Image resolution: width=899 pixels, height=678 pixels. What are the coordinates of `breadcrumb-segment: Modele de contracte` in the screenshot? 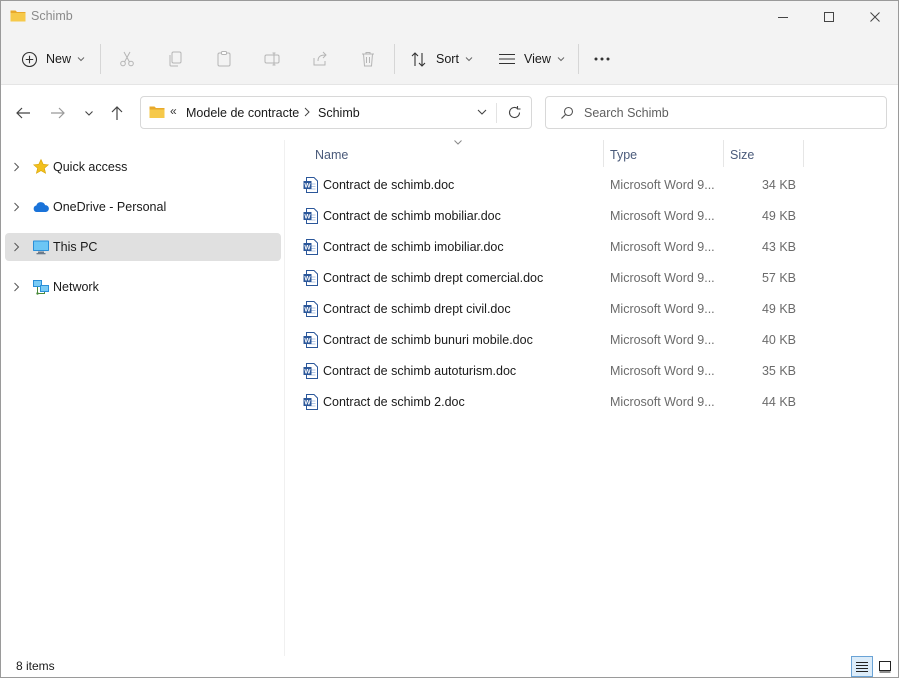 It's located at (242, 113).